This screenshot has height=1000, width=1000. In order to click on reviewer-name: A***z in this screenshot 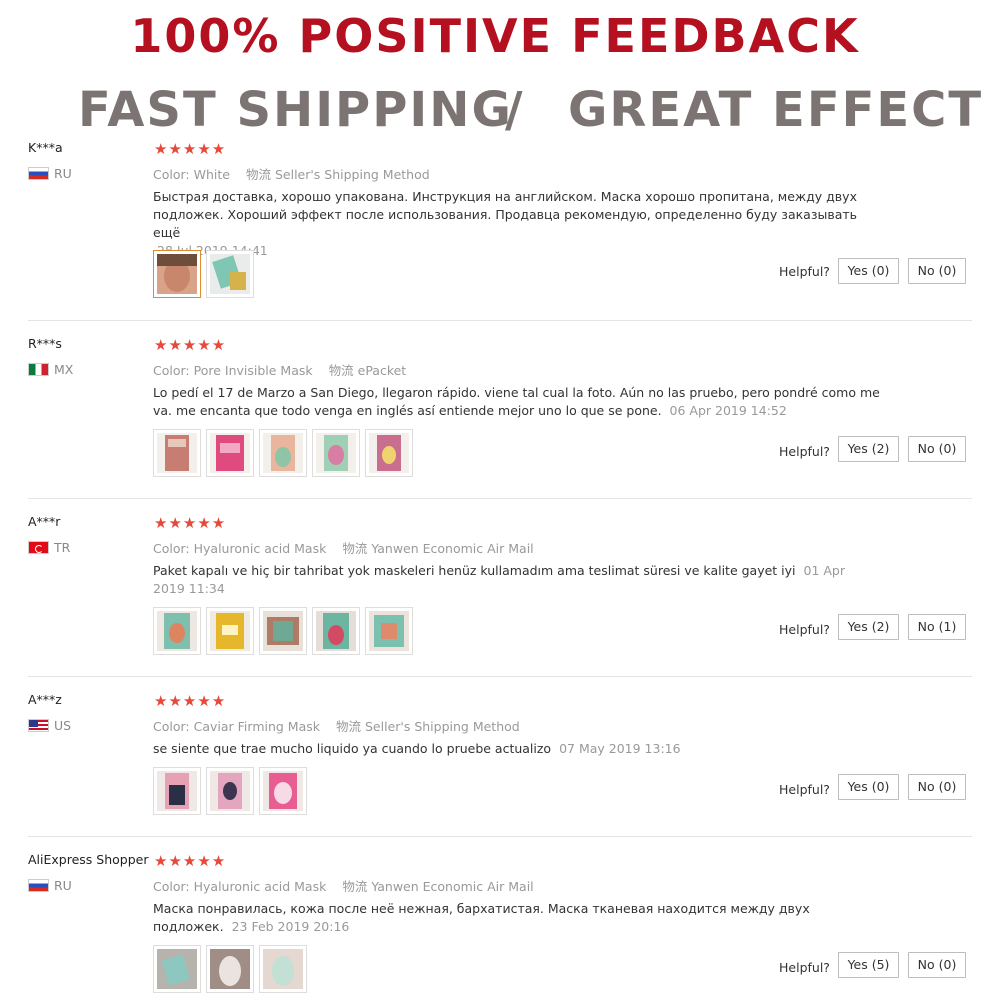, I will do `click(45, 699)`.